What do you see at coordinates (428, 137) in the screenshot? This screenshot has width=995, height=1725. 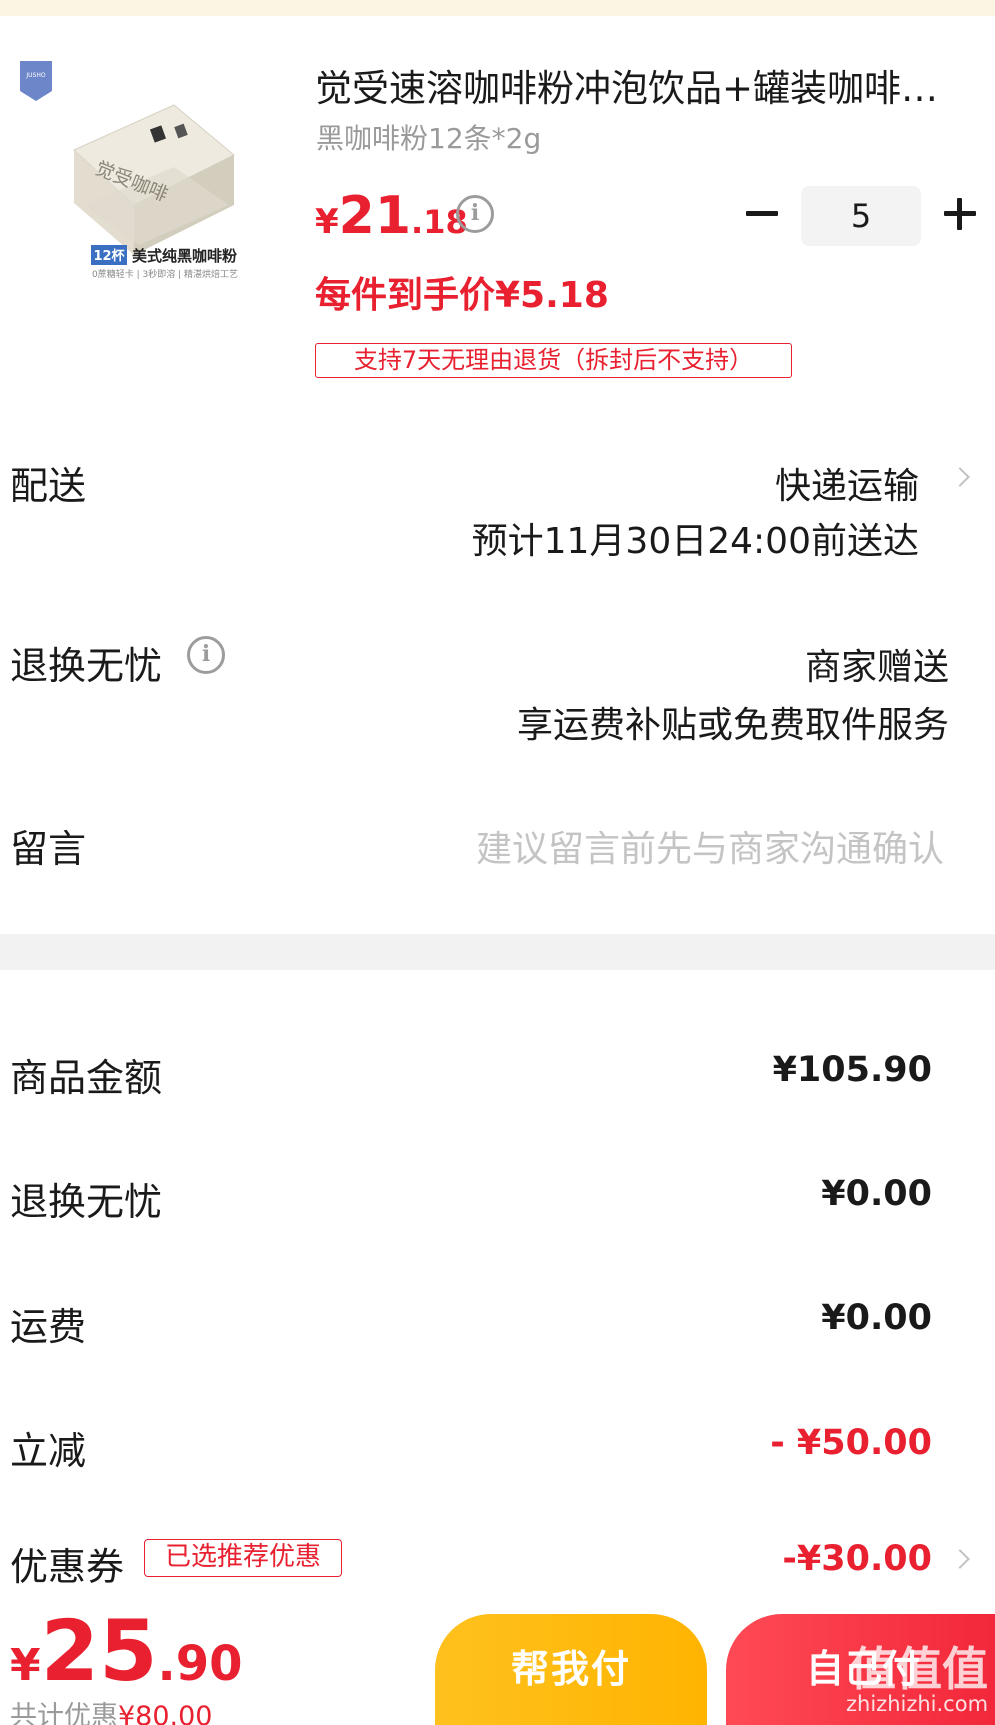 I see `product-spec: 黑咖啡粉12条*2g` at bounding box center [428, 137].